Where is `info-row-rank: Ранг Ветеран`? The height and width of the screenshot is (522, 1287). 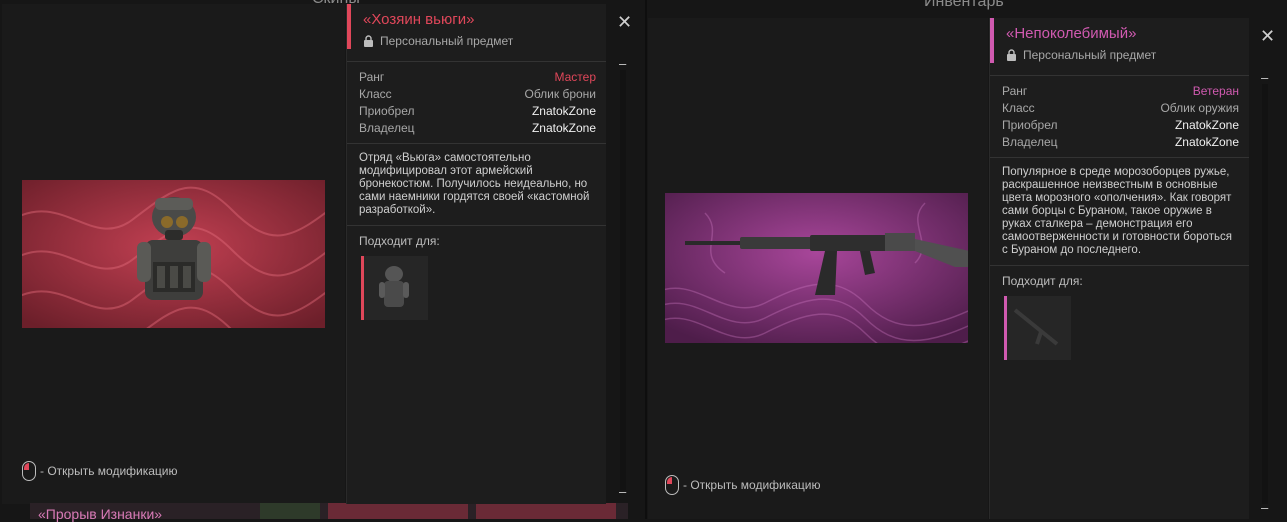 info-row-rank: Ранг Ветеран is located at coordinates (1120, 91).